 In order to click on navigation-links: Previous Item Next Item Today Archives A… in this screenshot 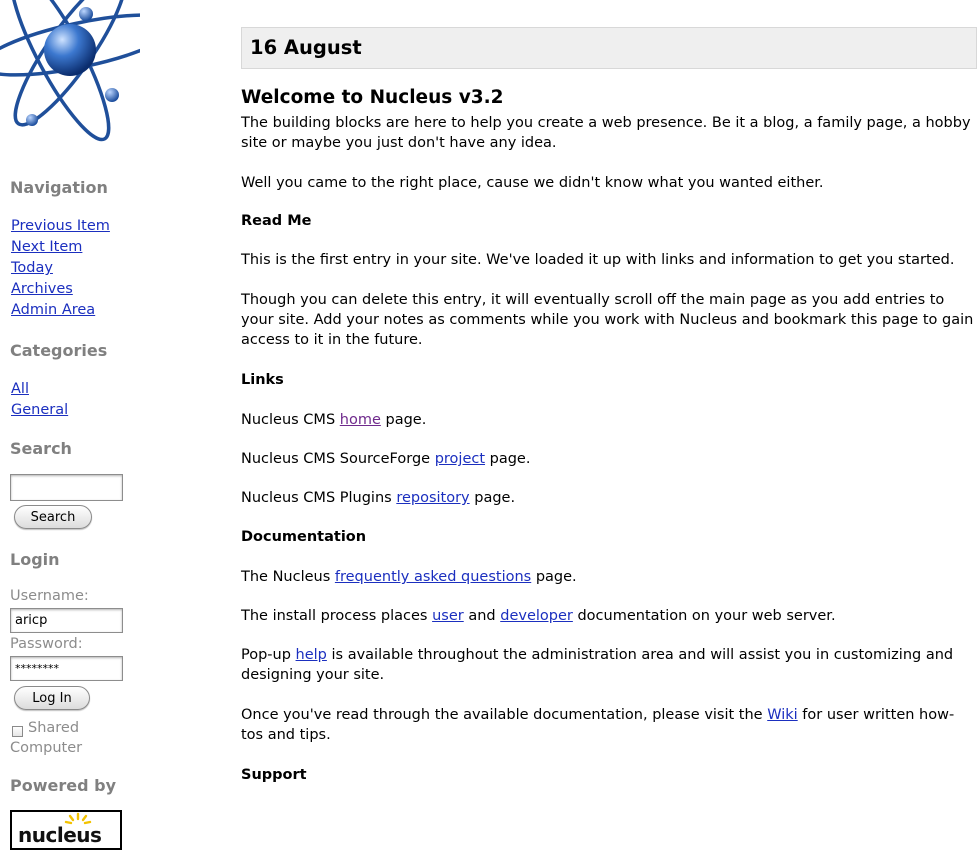, I will do `click(60, 268)`.